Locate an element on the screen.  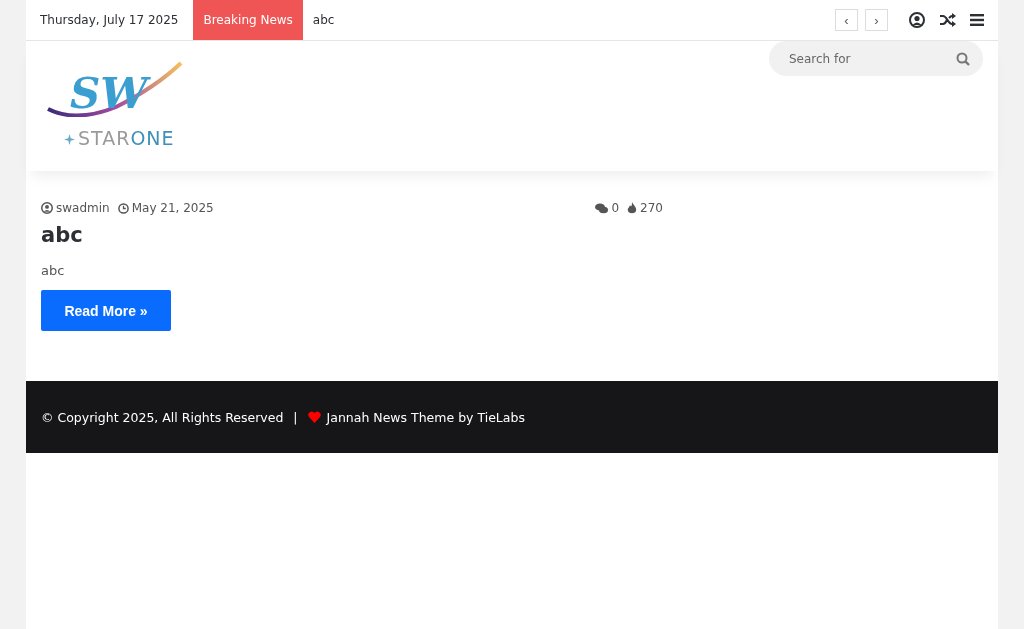
post-title: abc is located at coordinates (356, 235).